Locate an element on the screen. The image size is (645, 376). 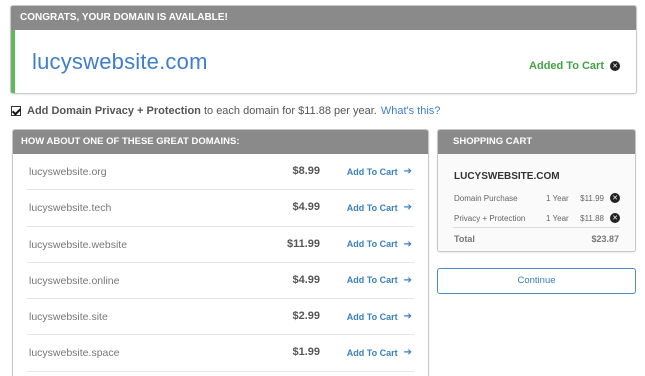
privacy-checkbox is located at coordinates (16, 111).